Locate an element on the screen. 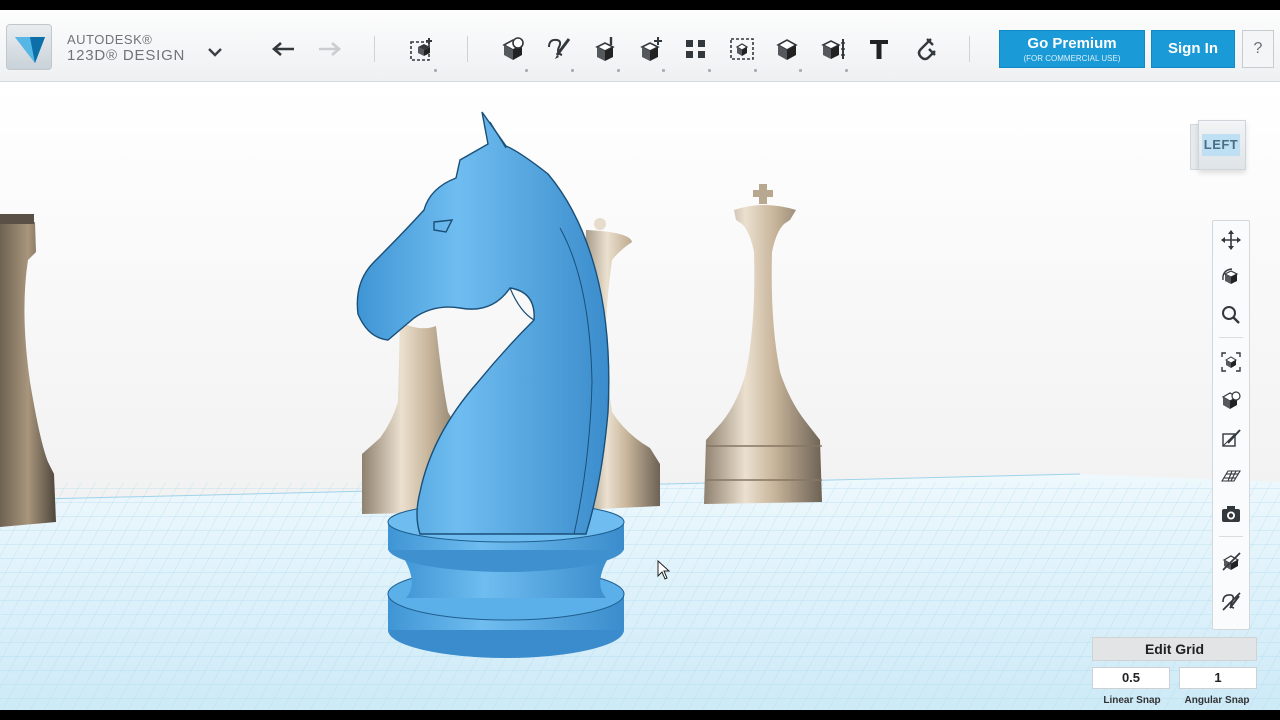 The image size is (1280, 720). navigation-bar is located at coordinates (1231, 425).